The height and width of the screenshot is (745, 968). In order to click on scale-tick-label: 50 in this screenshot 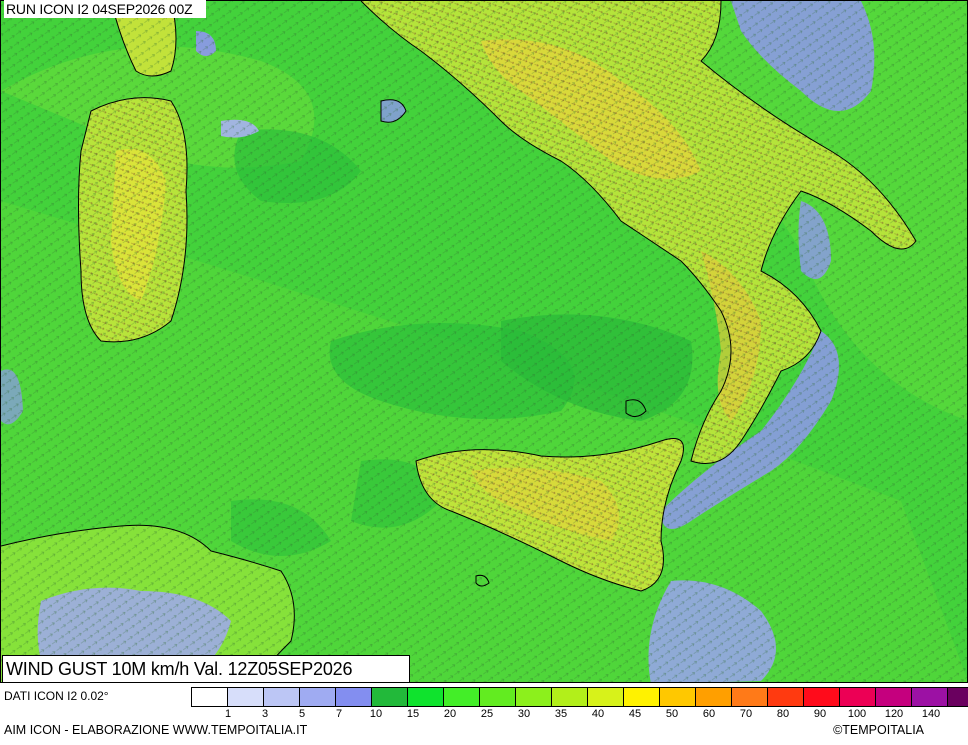, I will do `click(672, 714)`.